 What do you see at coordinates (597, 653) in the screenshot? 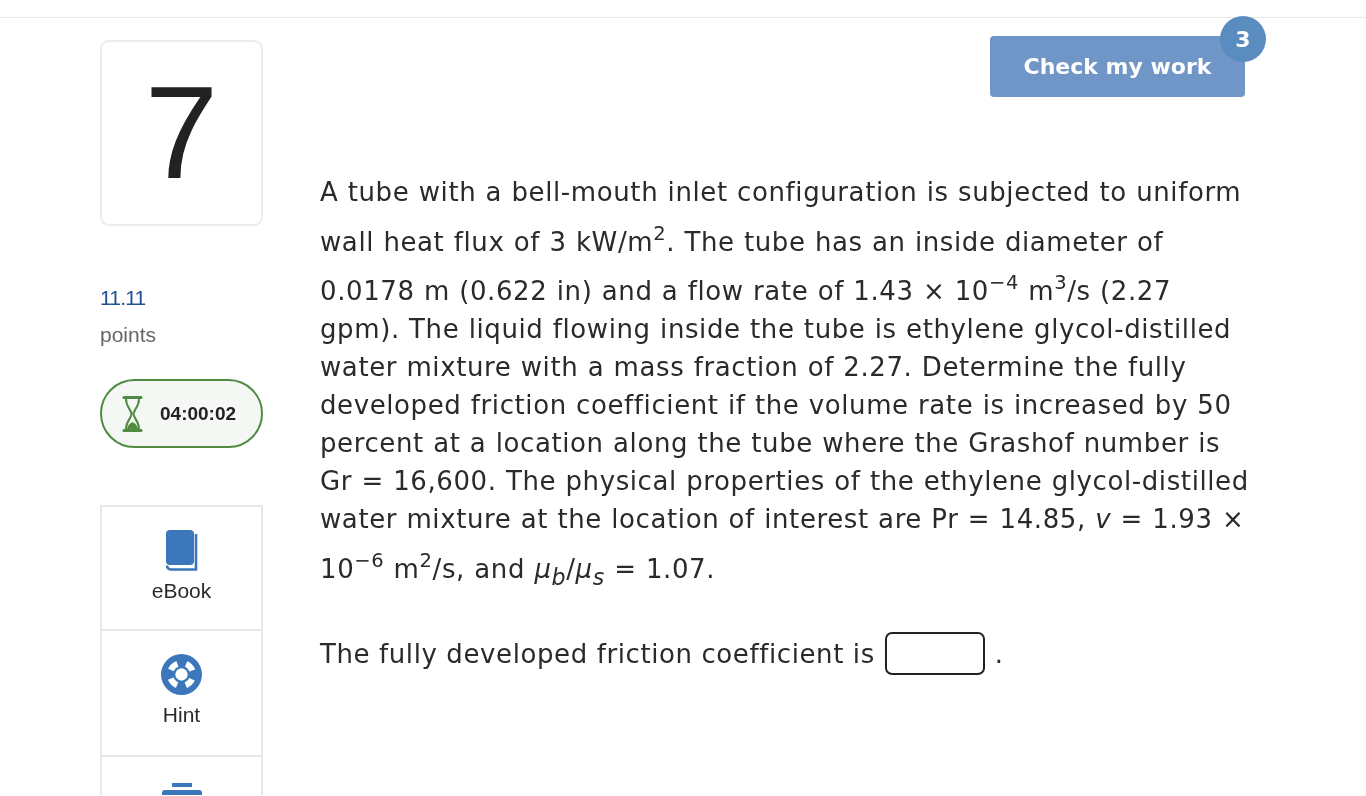
I see `answer-prompt: The fully developed friction coefficient is` at bounding box center [597, 653].